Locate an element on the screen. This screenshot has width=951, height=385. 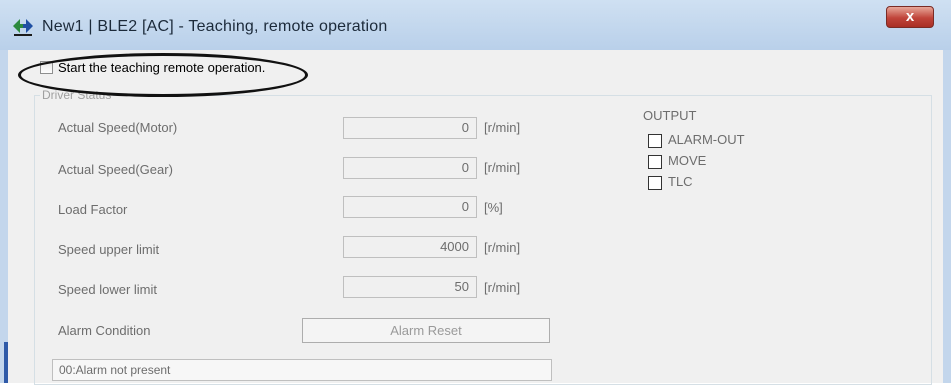
alarm-out-label: ALARM-OUT is located at coordinates (706, 139).